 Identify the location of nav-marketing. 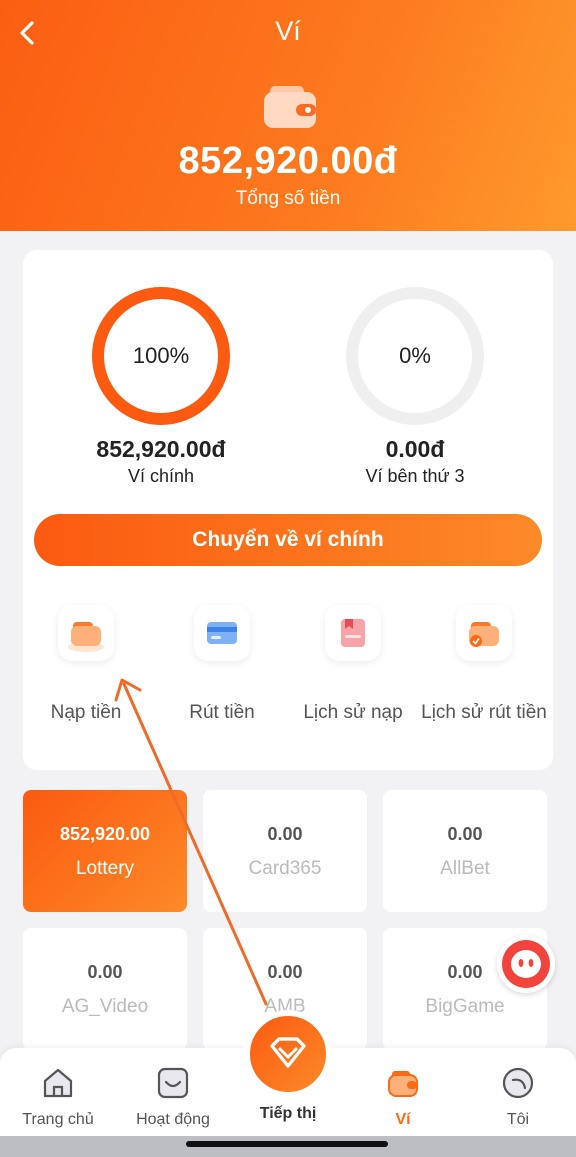
(288, 1054).